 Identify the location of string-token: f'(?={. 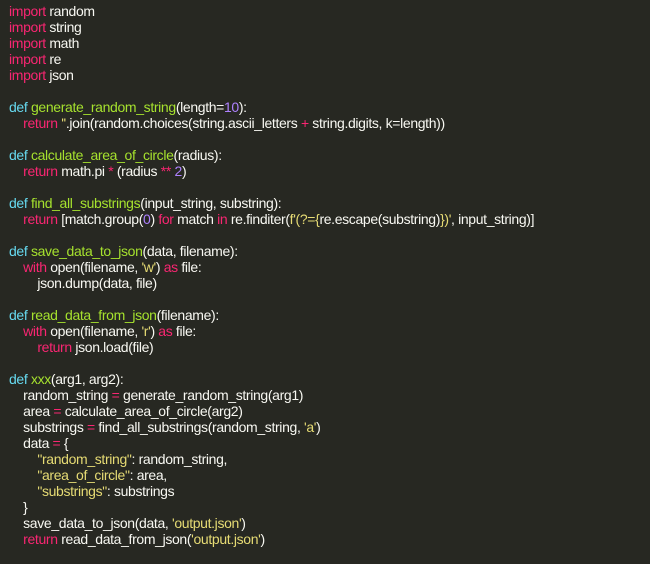
(304, 219).